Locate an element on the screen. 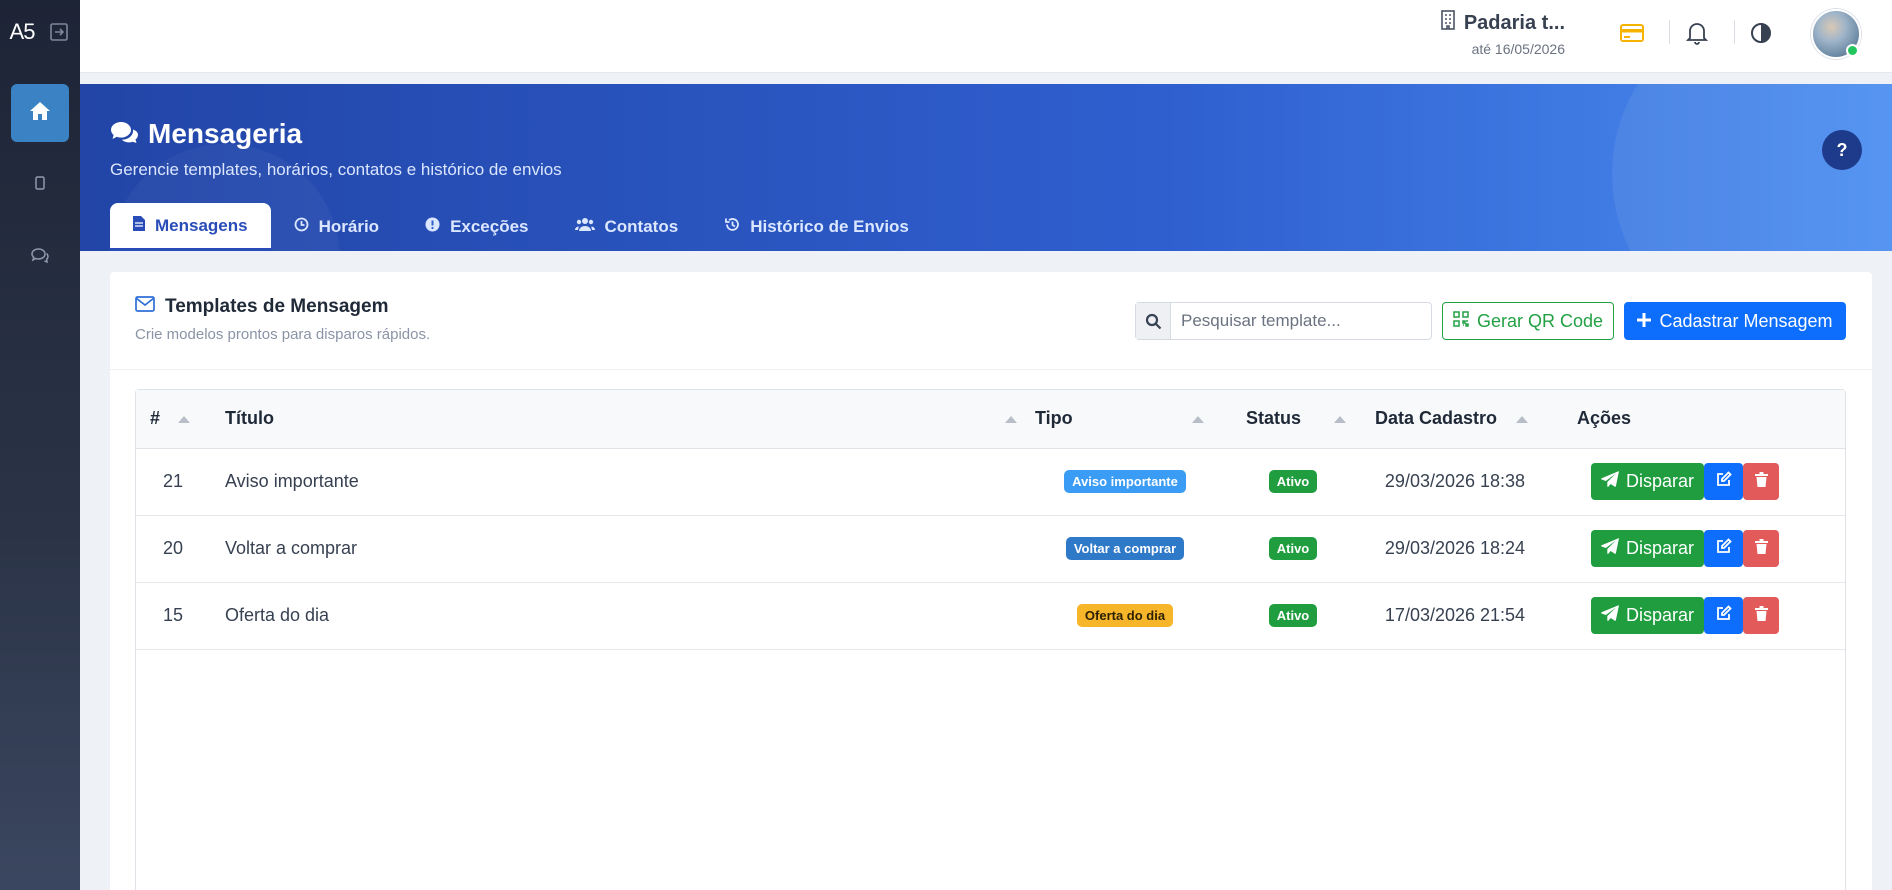 Image resolution: width=1892 pixels, height=890 pixels. add-message-button: Cadastrar Mensagem is located at coordinates (1735, 321).